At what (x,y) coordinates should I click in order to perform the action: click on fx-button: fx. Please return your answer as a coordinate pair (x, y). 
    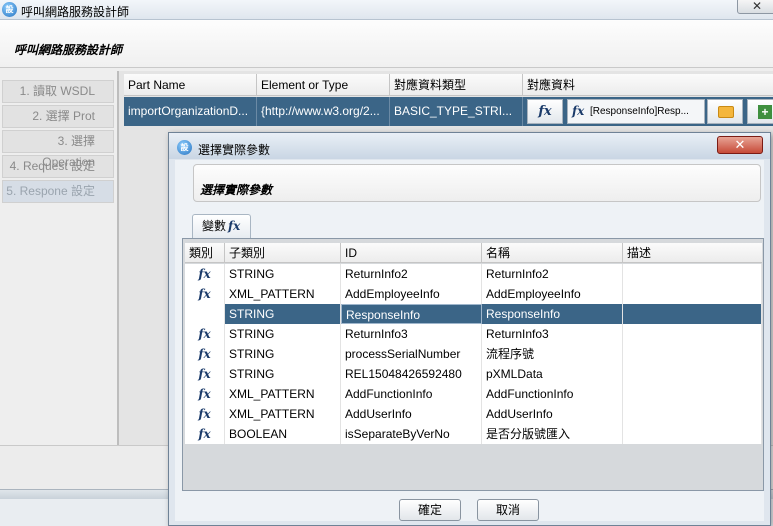
    Looking at the image, I should click on (545, 111).